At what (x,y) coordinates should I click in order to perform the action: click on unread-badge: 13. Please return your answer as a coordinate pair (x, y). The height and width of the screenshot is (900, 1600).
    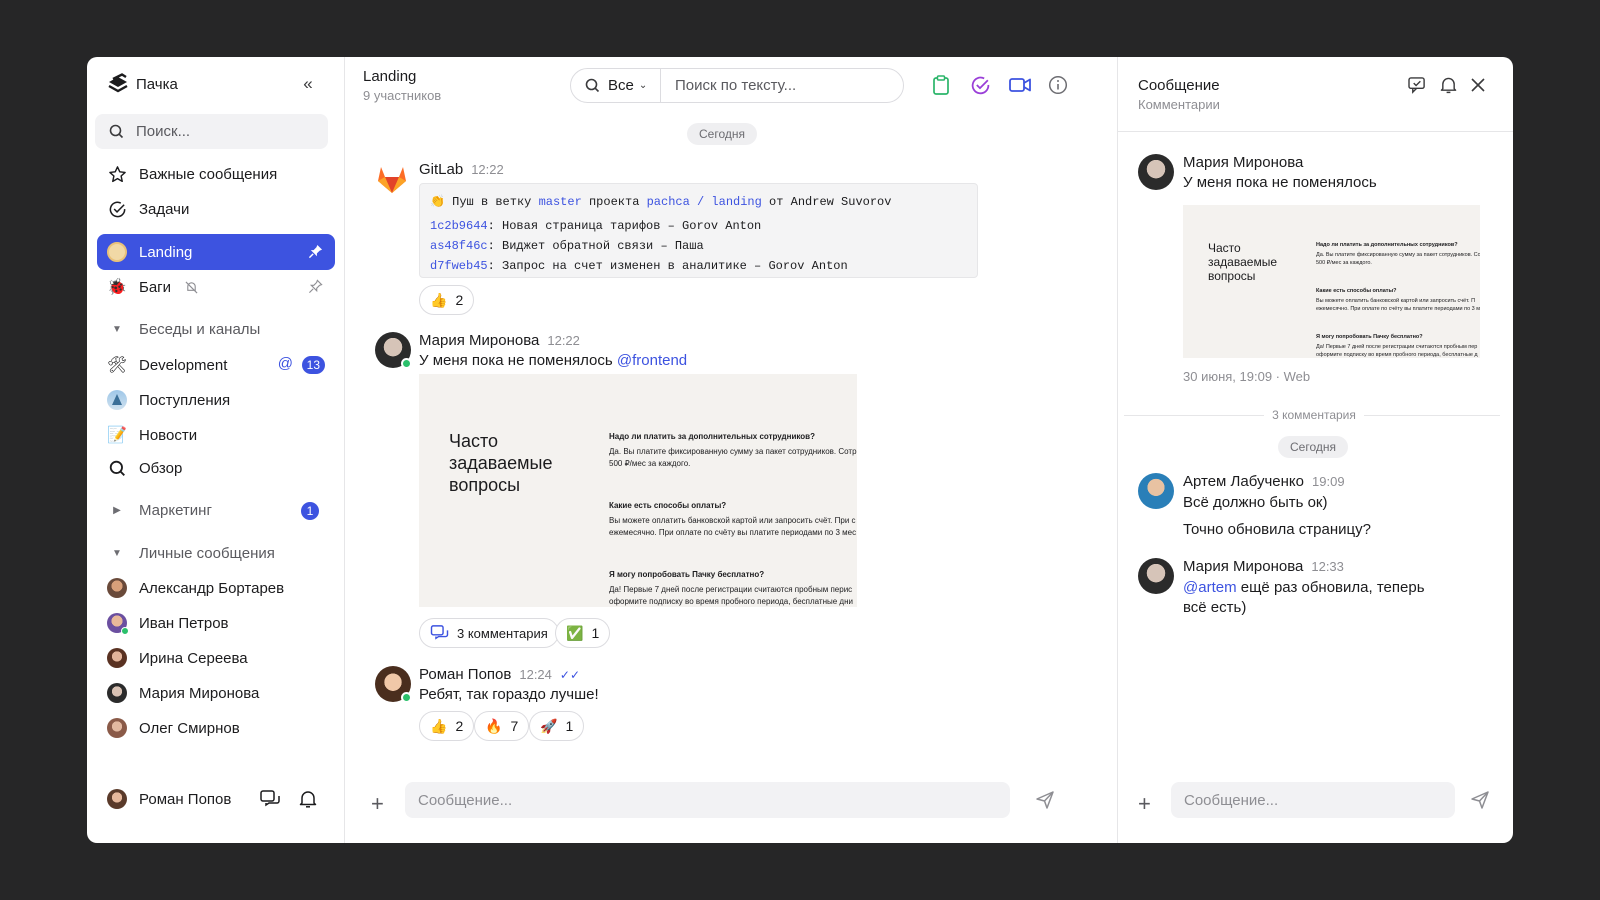
    Looking at the image, I should click on (313, 365).